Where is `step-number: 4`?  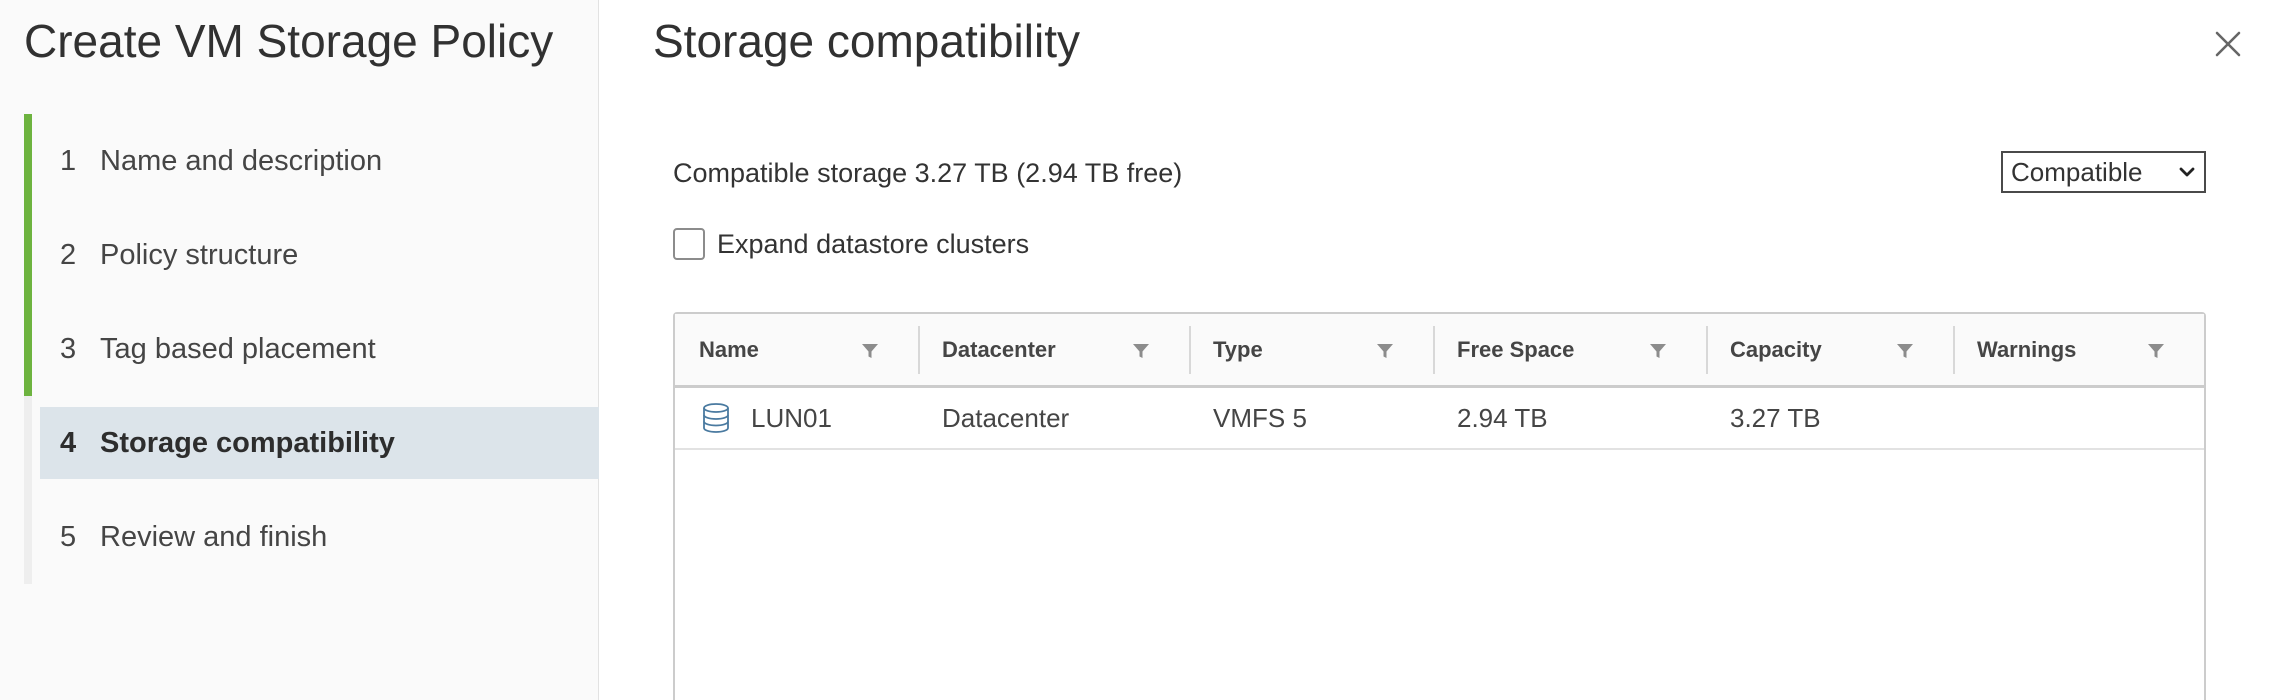
step-number: 4 is located at coordinates (68, 442).